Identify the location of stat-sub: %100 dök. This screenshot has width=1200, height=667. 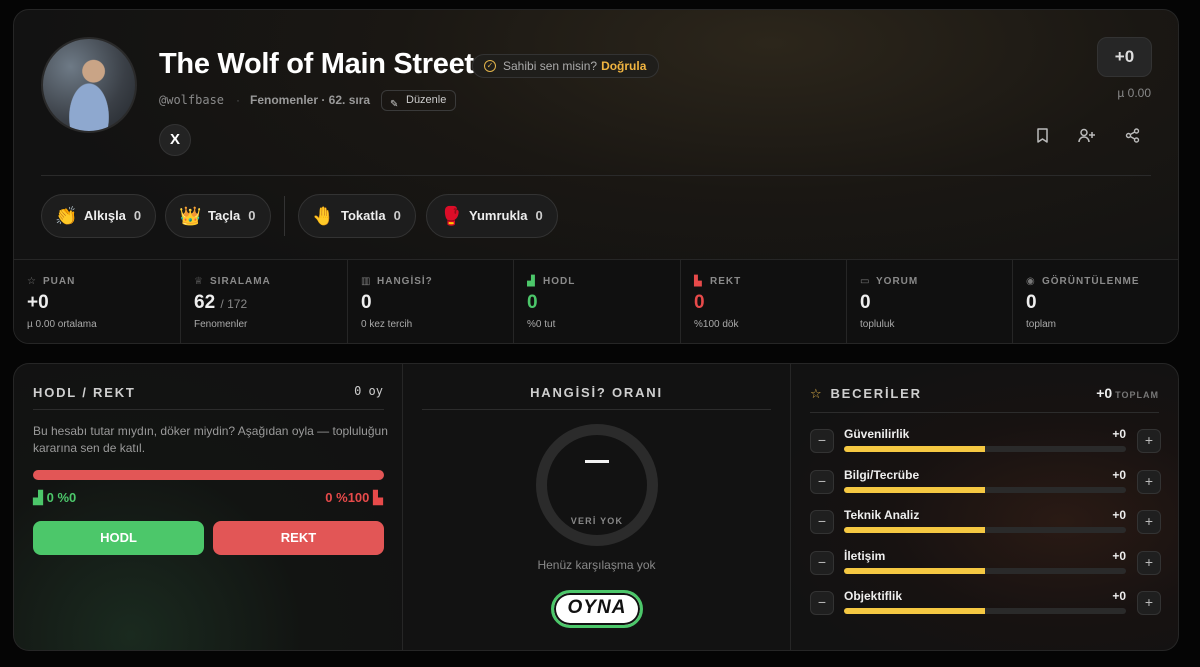
(716, 324).